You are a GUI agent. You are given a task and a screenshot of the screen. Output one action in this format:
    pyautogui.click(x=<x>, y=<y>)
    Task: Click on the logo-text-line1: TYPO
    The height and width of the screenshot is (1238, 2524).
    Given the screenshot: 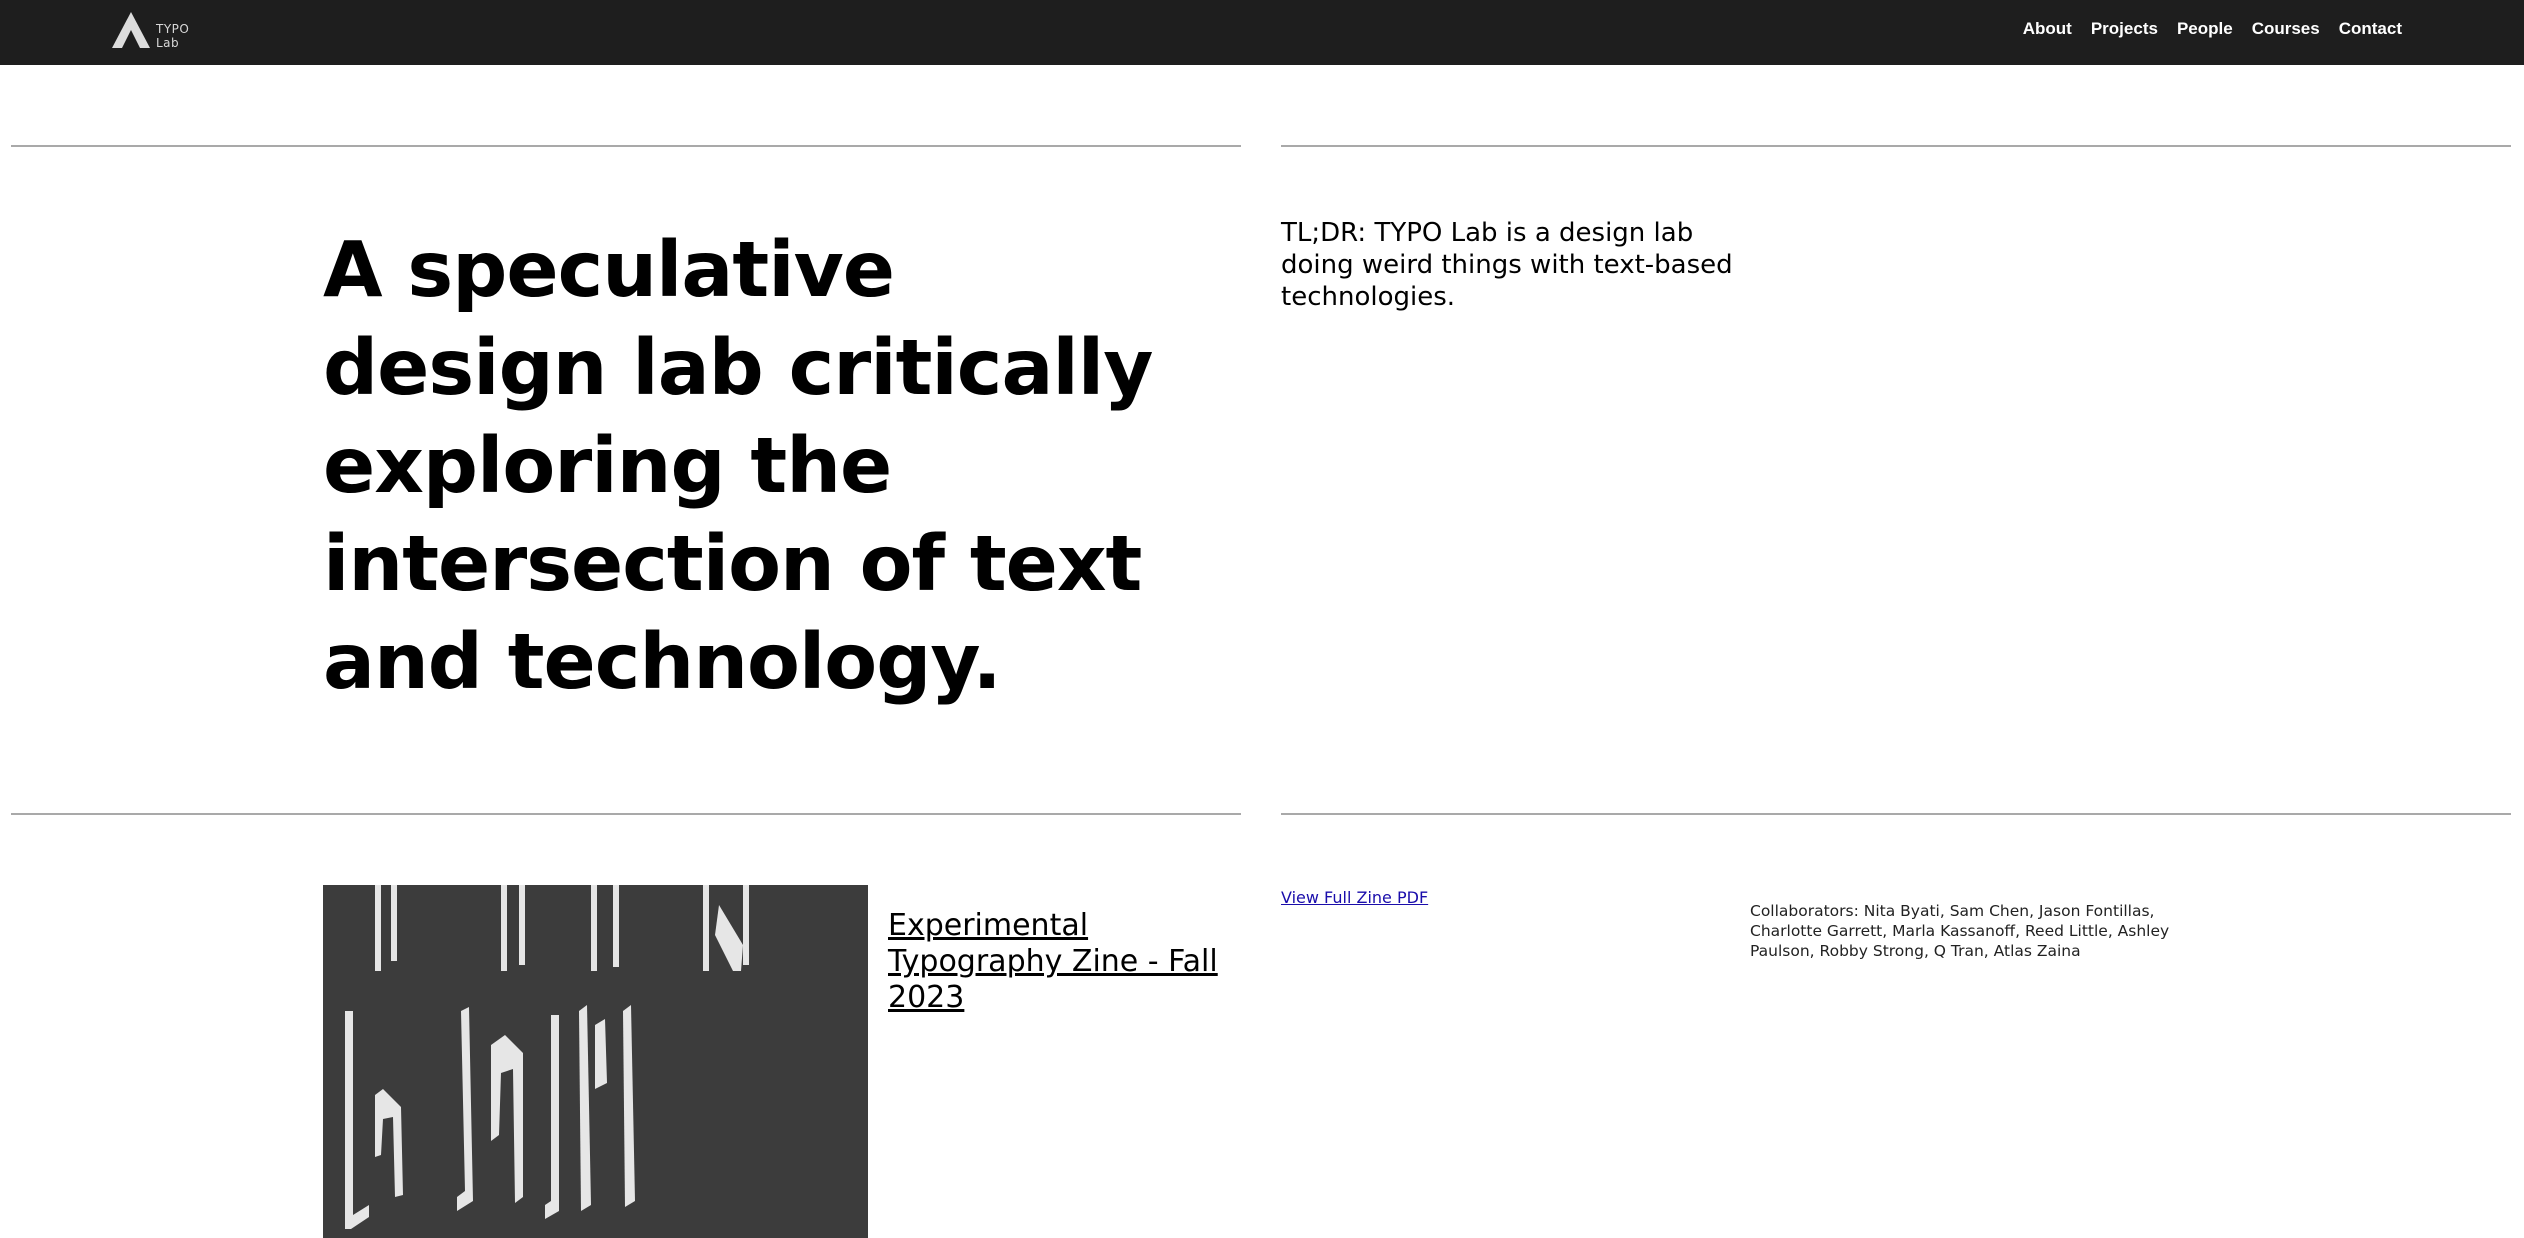 What is the action you would take?
    pyautogui.click(x=173, y=29)
    